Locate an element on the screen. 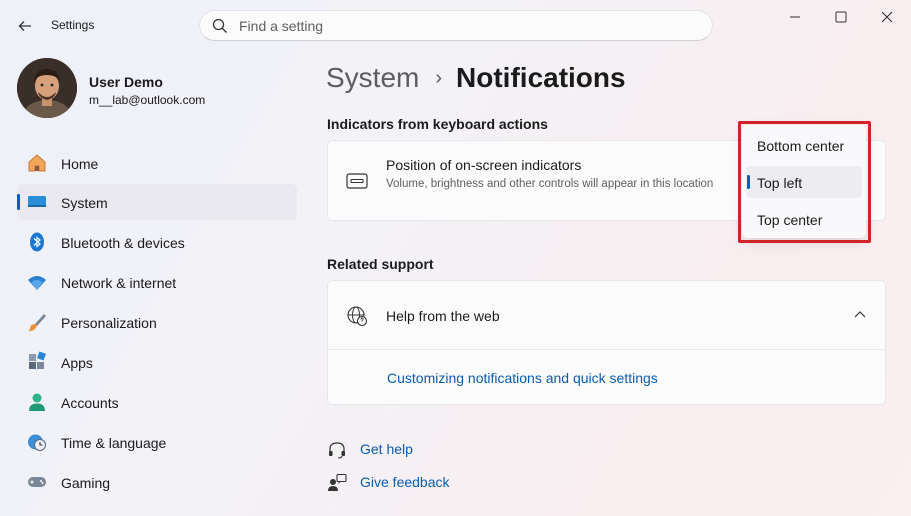 This screenshot has width=911, height=516. brush-icon is located at coordinates (37, 323).